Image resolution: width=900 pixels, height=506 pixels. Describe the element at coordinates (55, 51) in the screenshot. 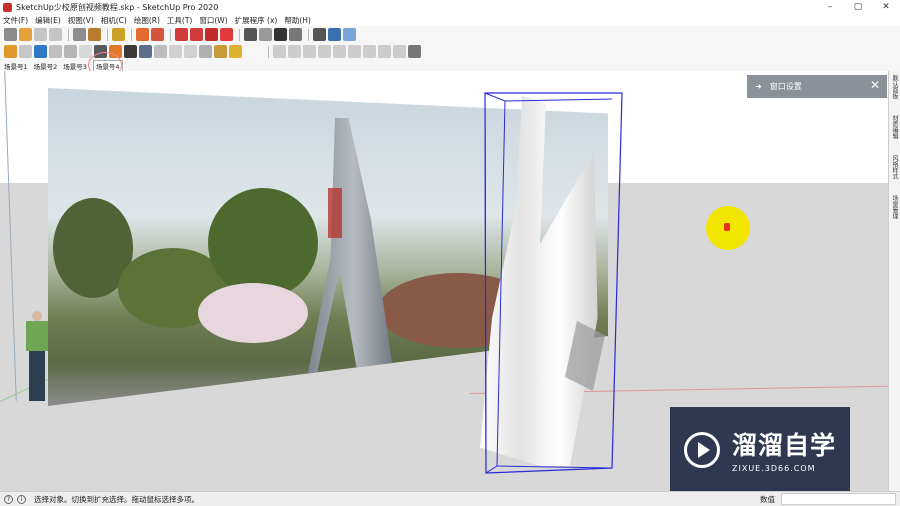

I see `link-plugin-icon` at that location.